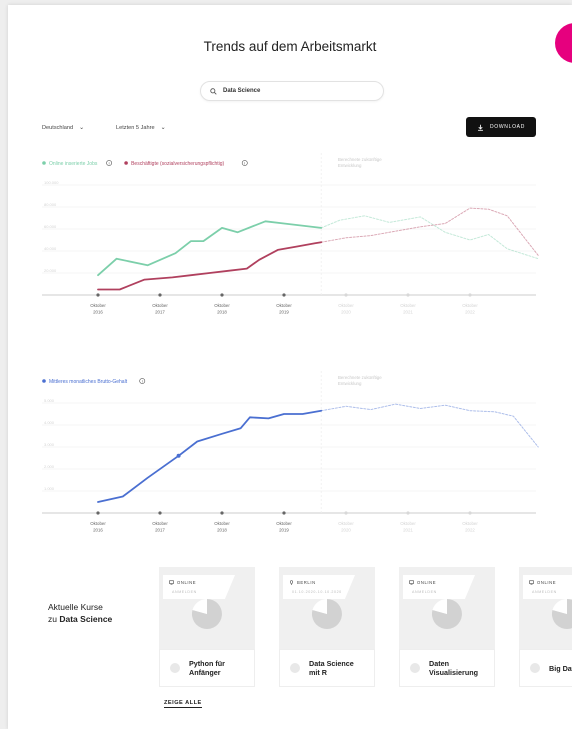 The image size is (572, 729). I want to click on course-name: Big Data, so click(560, 668).